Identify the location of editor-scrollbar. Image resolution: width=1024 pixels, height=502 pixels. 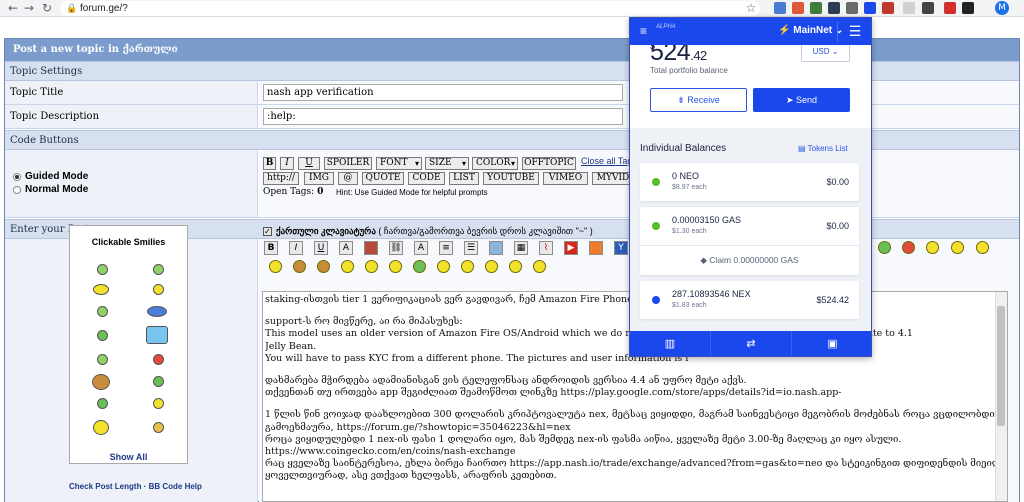
(1001, 396).